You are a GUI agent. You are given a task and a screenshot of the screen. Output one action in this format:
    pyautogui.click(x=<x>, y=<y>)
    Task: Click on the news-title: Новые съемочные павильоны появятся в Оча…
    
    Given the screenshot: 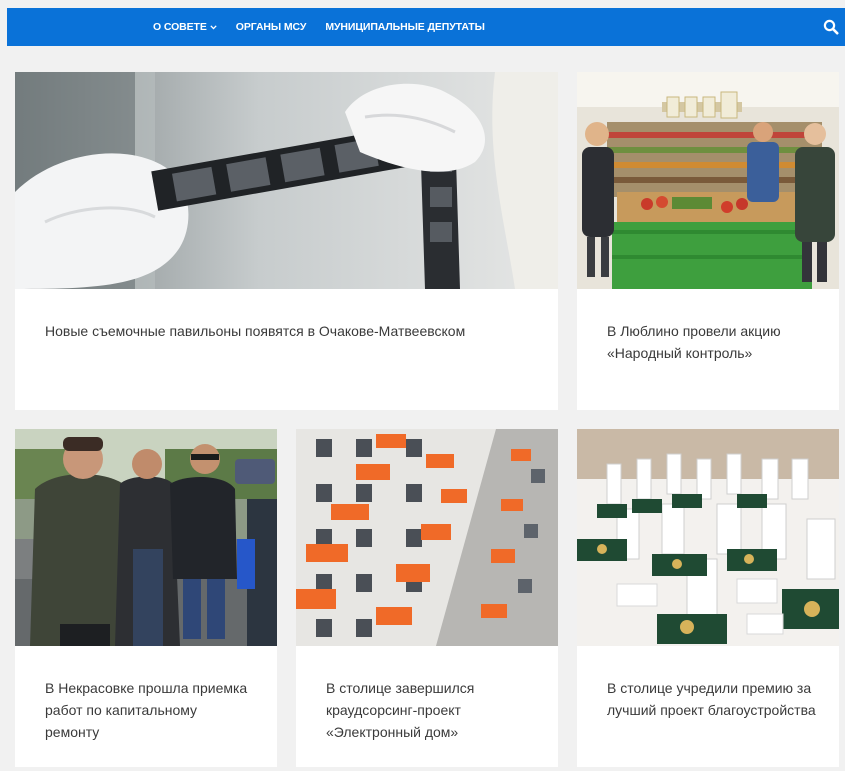 What is the action you would take?
    pyautogui.click(x=290, y=331)
    